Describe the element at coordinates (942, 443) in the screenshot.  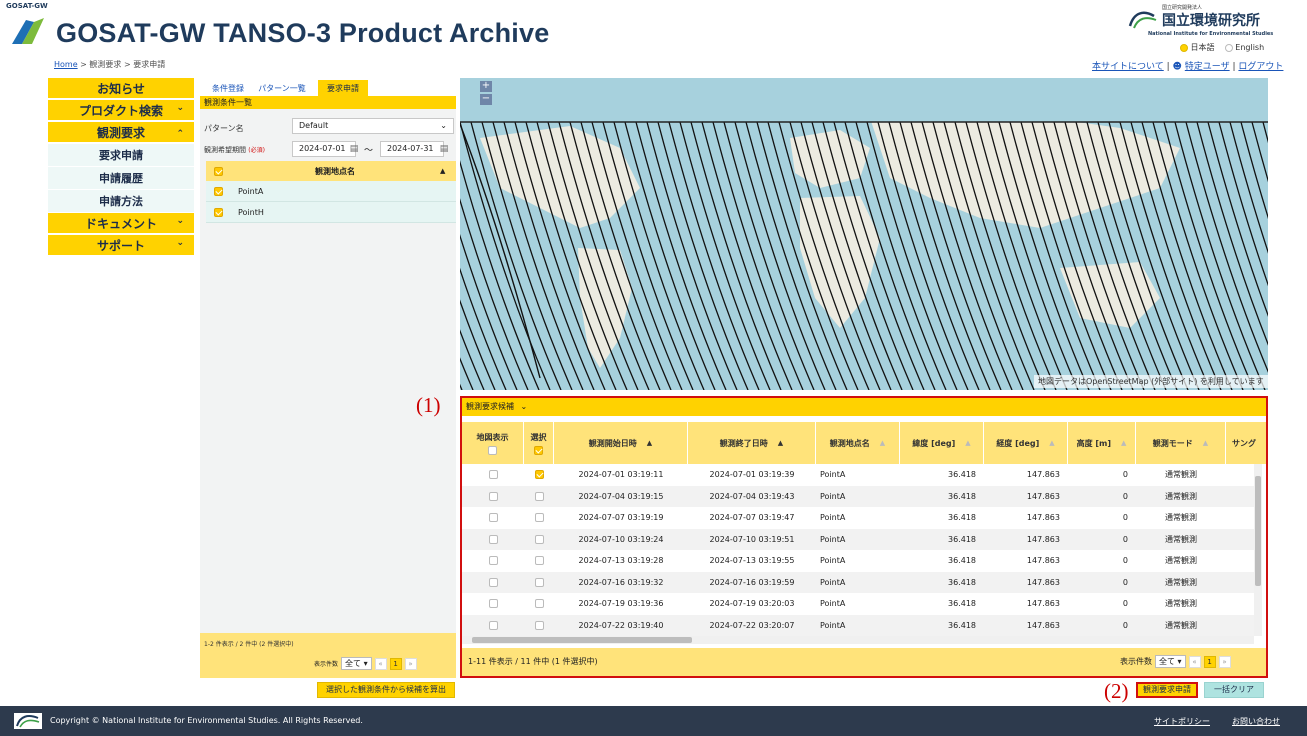
I see `column-latitude: 緯度 [deg] ▲` at that location.